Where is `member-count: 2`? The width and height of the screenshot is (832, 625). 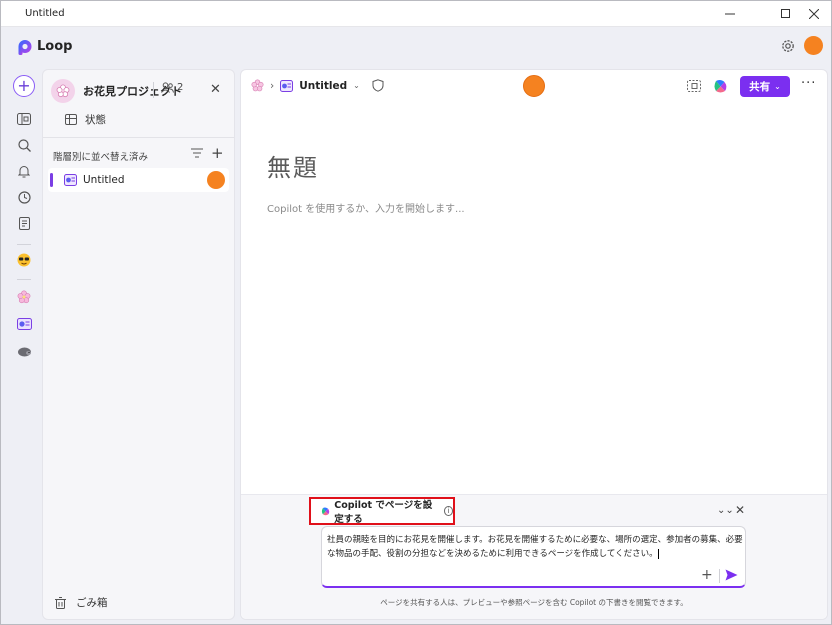 member-count: 2 is located at coordinates (180, 87).